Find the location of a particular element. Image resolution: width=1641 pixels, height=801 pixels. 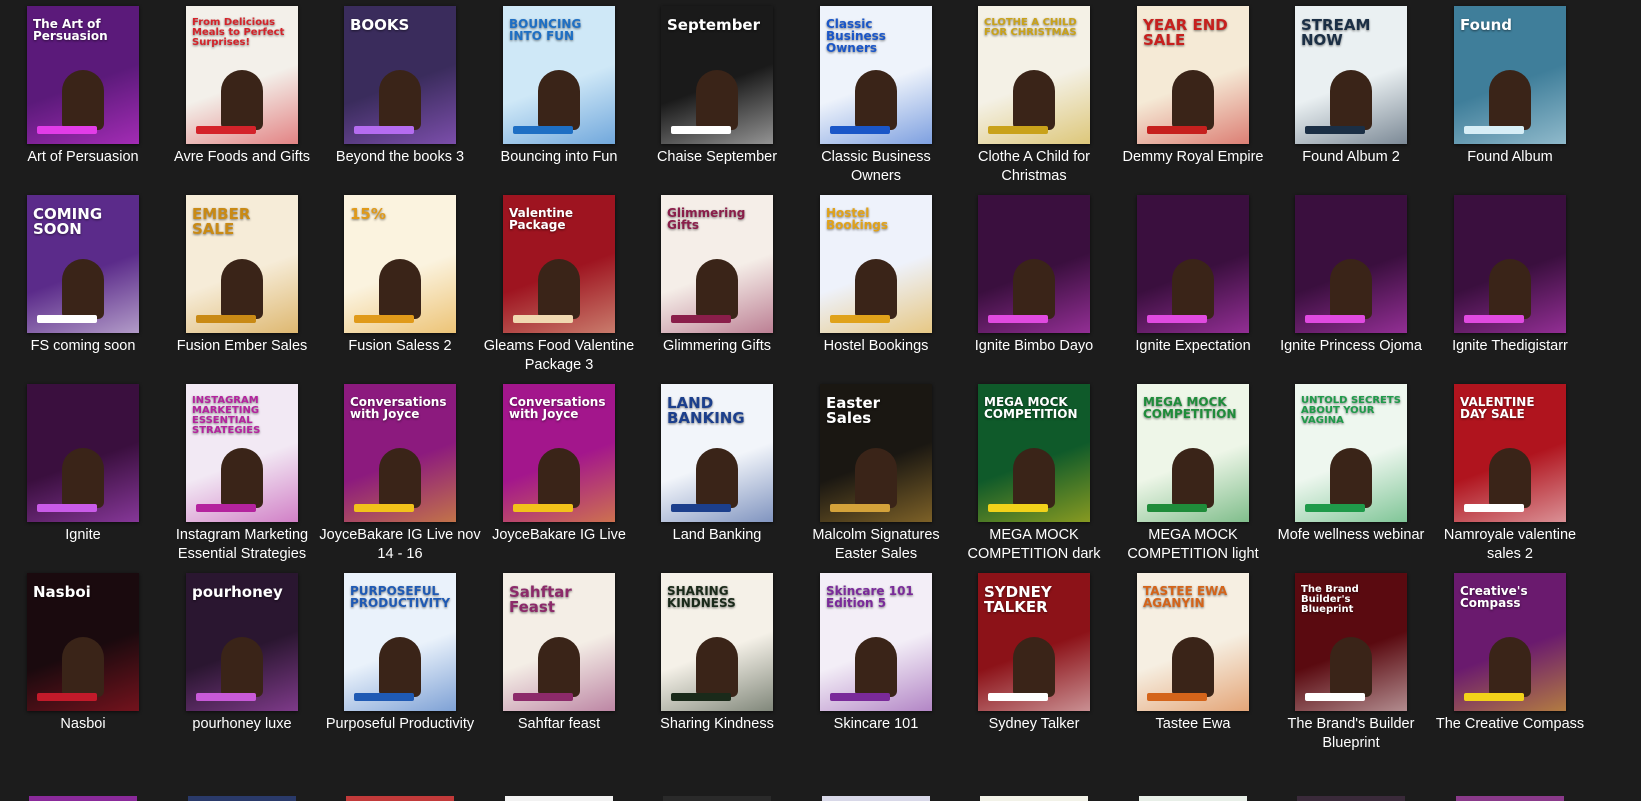

file-name-label: Ignite Expectation is located at coordinates (1193, 346).